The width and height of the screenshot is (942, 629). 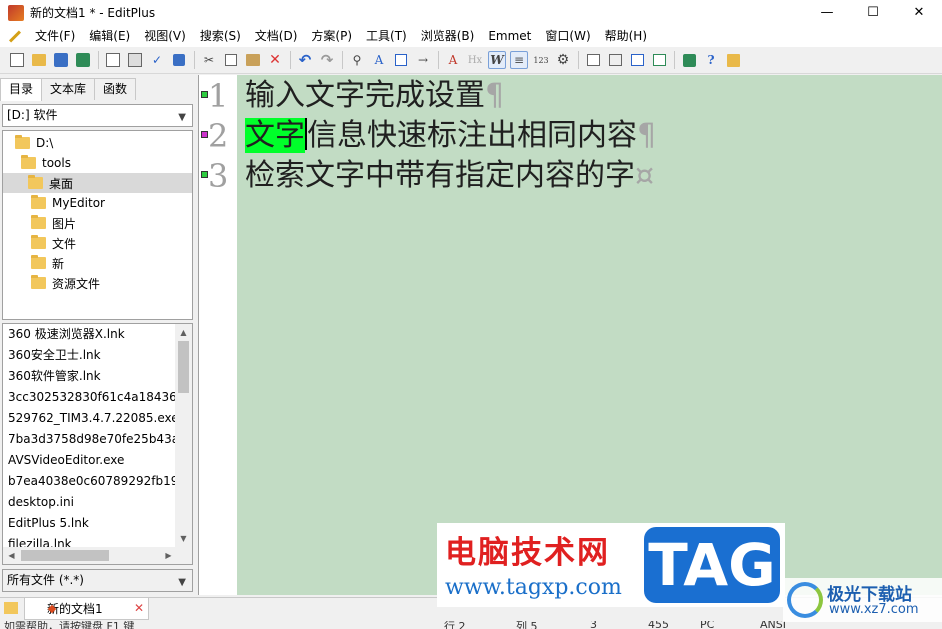 What do you see at coordinates (275, 60) in the screenshot?
I see `delete-icon: ✕` at bounding box center [275, 60].